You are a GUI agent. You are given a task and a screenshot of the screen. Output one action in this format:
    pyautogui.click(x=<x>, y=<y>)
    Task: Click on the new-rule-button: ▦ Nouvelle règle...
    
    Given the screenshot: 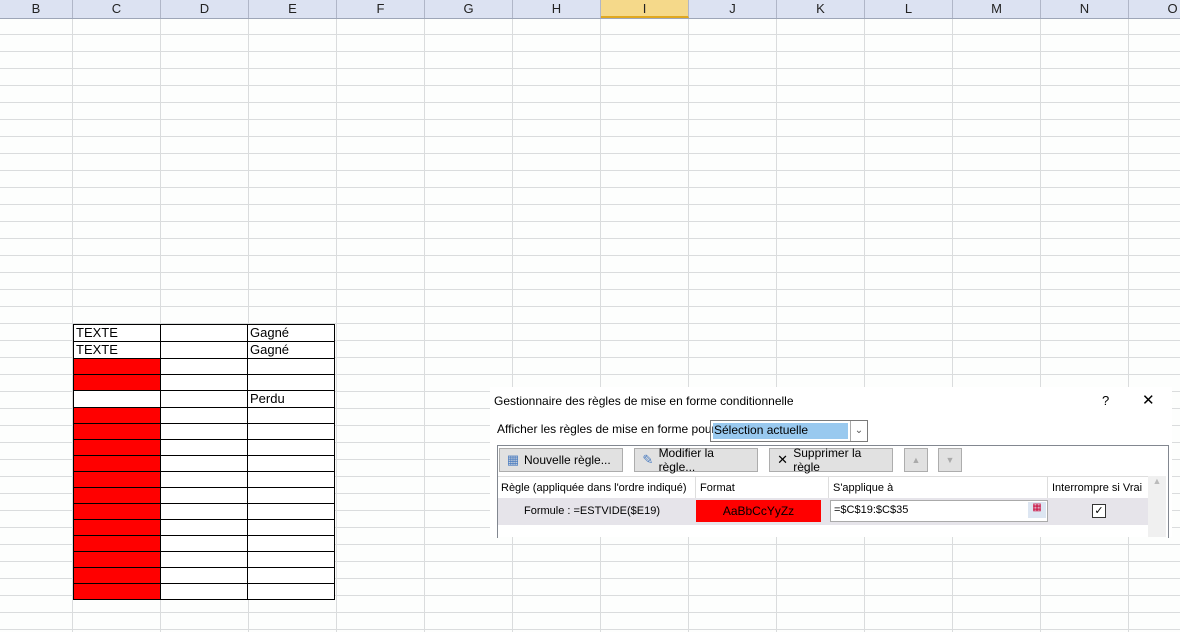 What is the action you would take?
    pyautogui.click(x=561, y=460)
    